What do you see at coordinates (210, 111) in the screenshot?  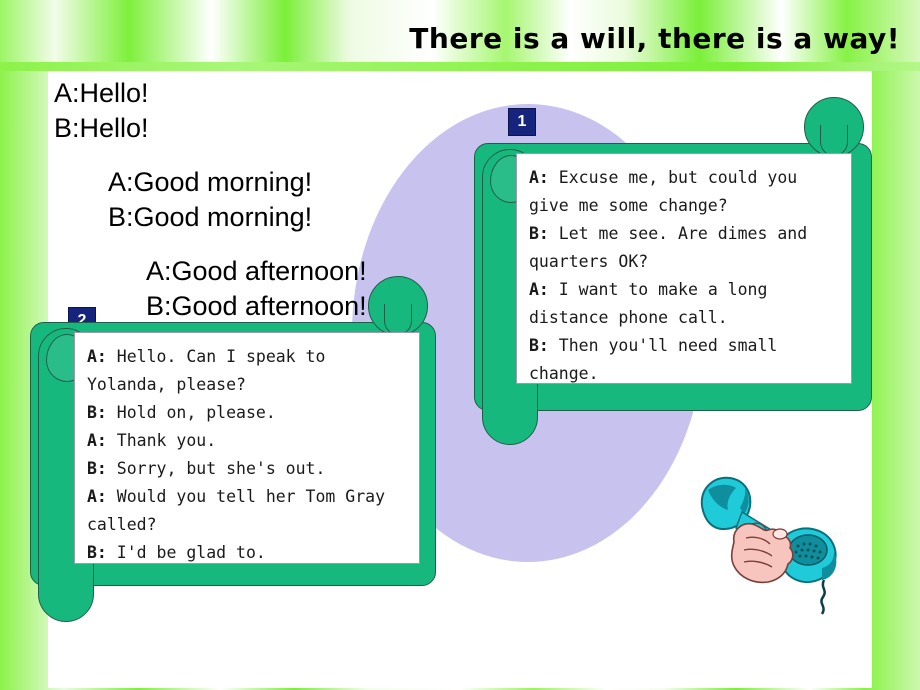 I see `greeting-group-1: A:Hello! B:Hello!` at bounding box center [210, 111].